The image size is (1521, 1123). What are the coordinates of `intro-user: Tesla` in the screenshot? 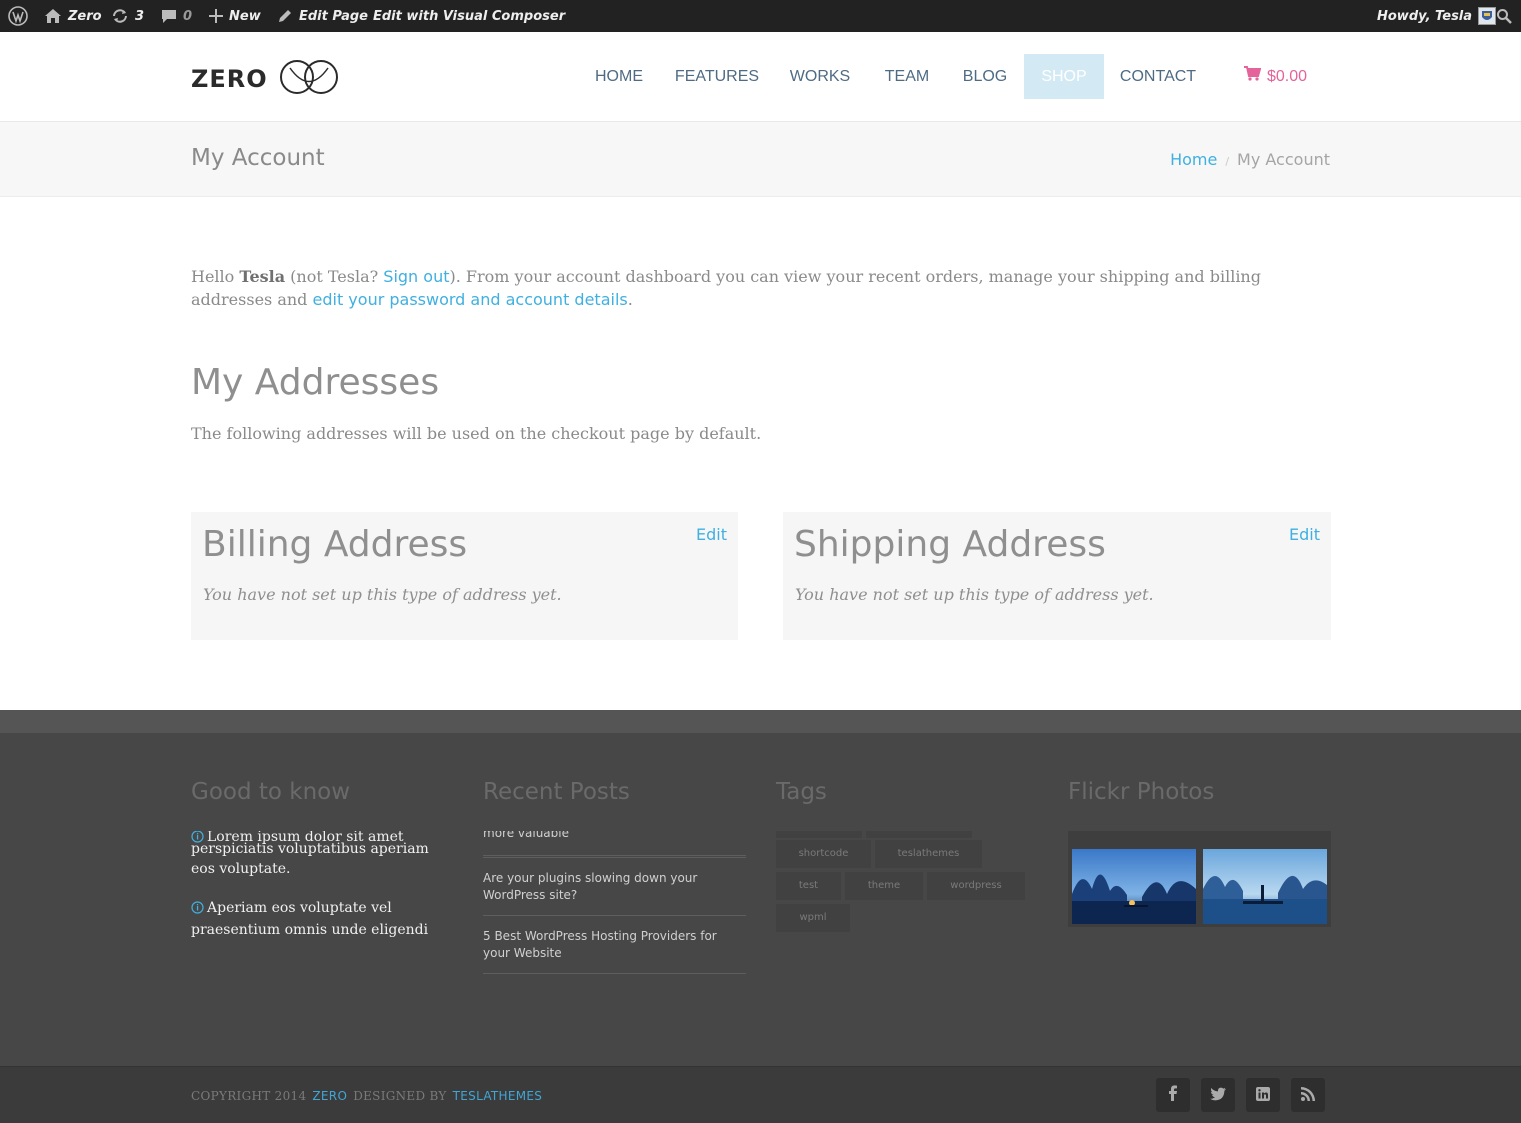 It's located at (262, 276).